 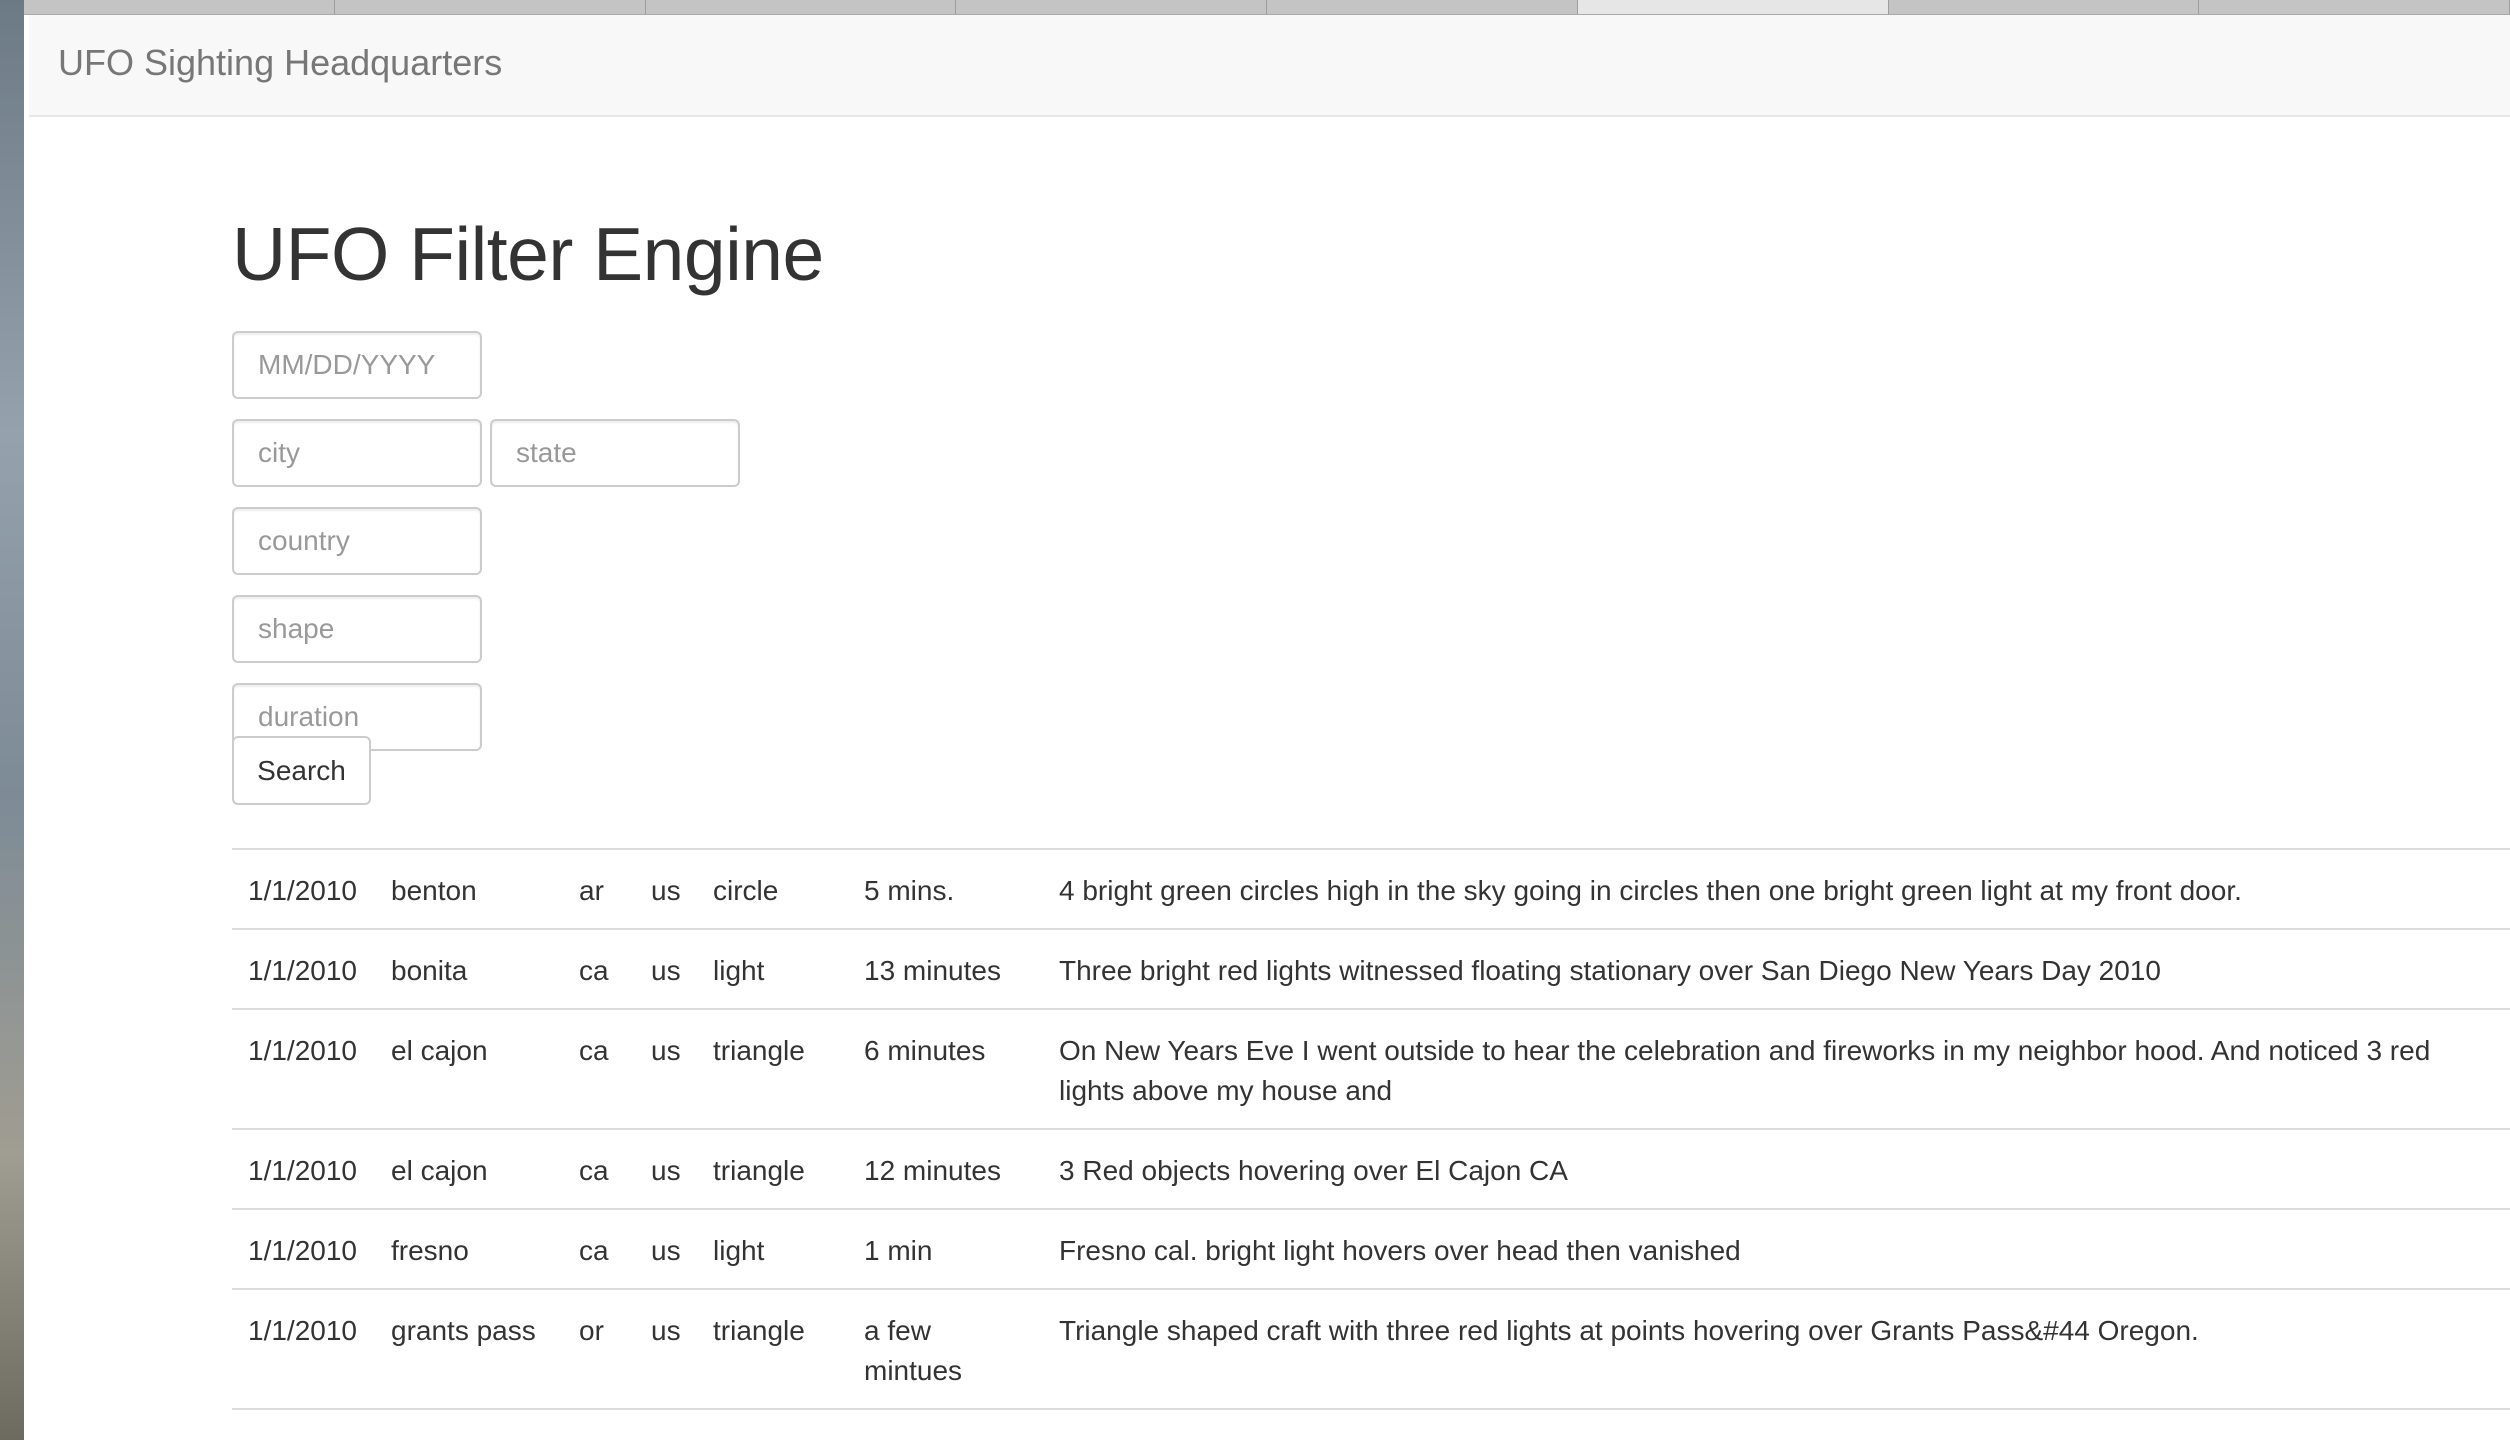 What do you see at coordinates (945, 1348) in the screenshot?
I see `duration-cell: a few mintues` at bounding box center [945, 1348].